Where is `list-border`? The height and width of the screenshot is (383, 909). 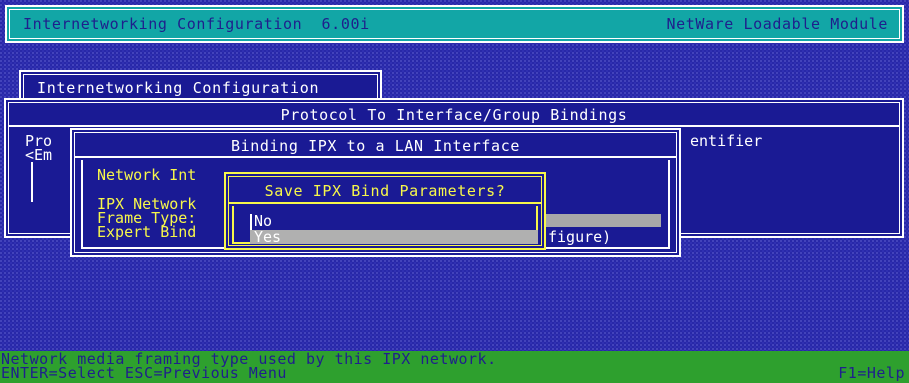 list-border is located at coordinates (32, 182).